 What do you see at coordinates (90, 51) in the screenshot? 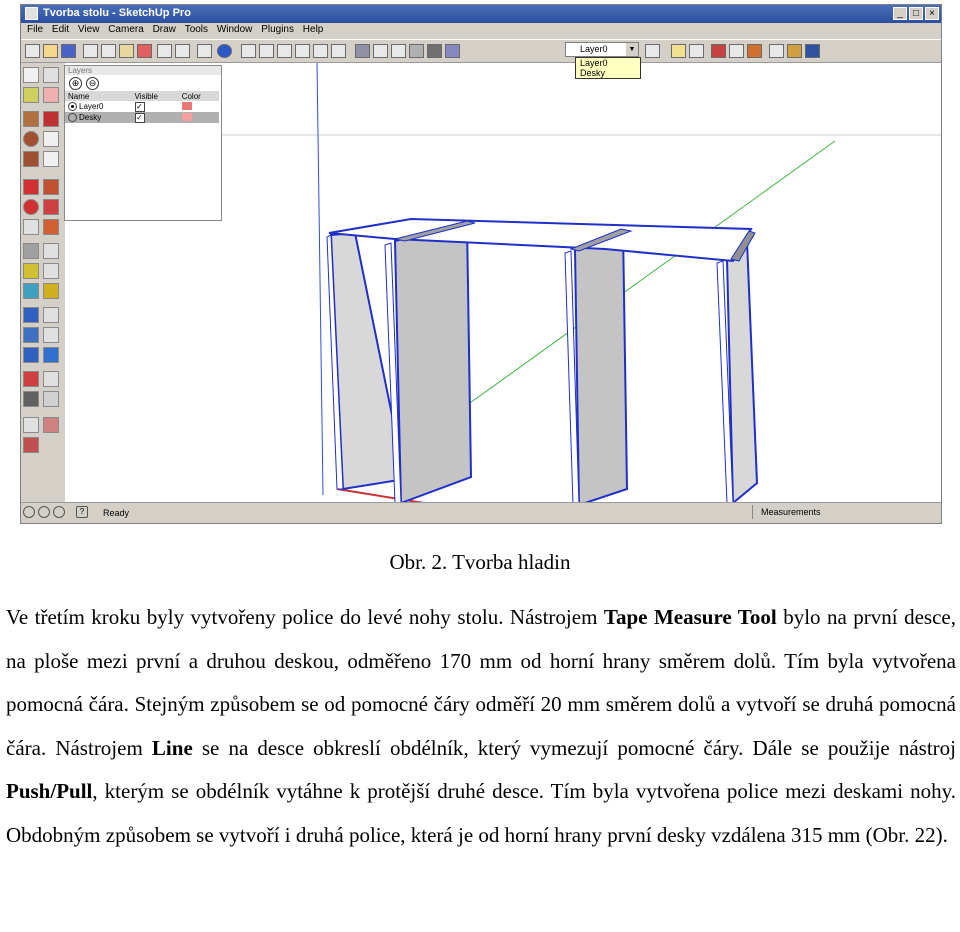
I see `cut-icon` at bounding box center [90, 51].